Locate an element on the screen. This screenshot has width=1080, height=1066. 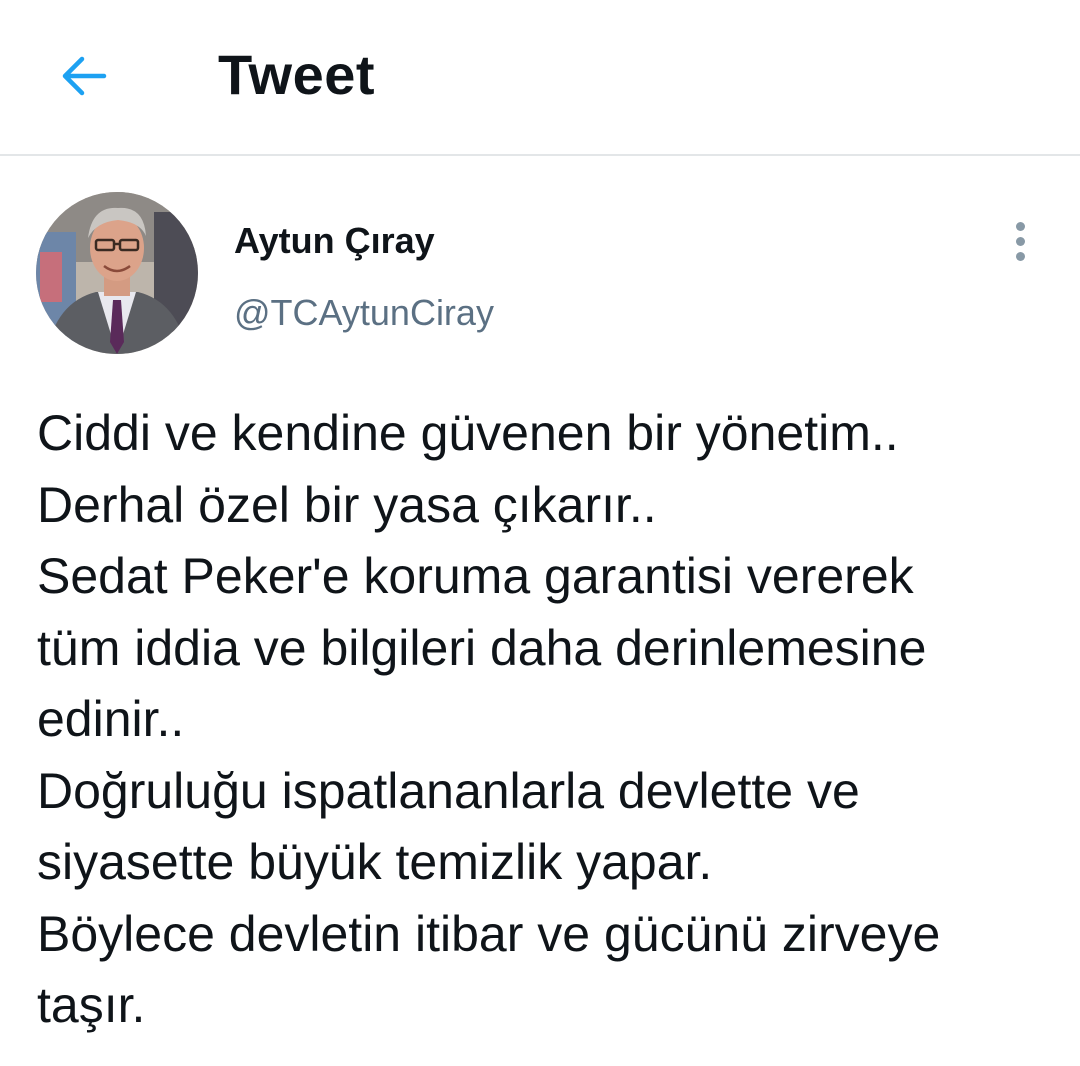
page-title: Tweet is located at coordinates (297, 74).